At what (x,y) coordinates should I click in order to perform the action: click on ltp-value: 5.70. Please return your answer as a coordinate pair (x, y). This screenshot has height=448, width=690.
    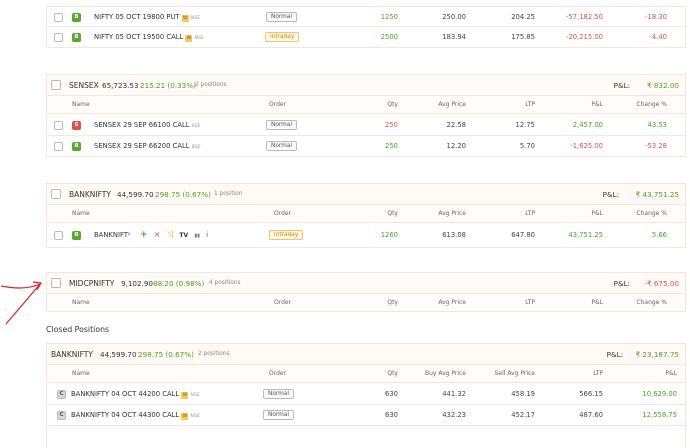
    Looking at the image, I should click on (527, 146).